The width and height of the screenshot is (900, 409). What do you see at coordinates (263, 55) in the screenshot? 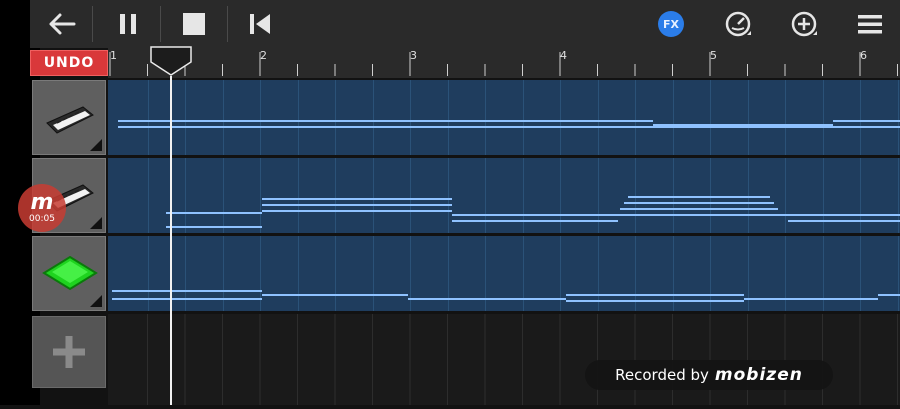
I see `bar-number: 2` at bounding box center [263, 55].